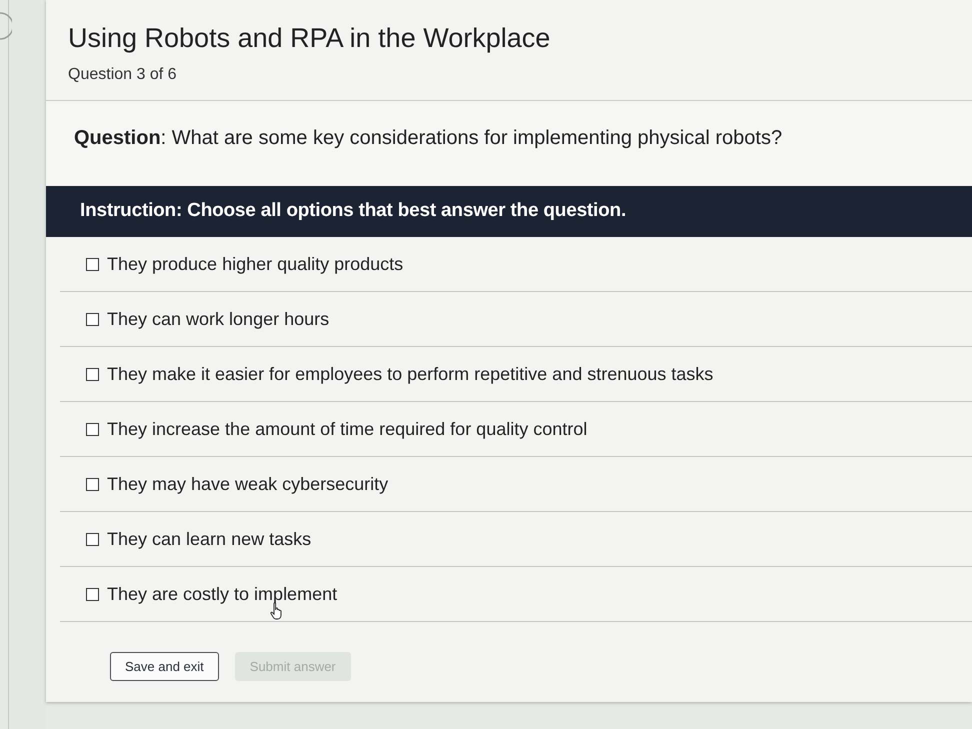  I want to click on save-and-exit-button: Save and exit, so click(164, 666).